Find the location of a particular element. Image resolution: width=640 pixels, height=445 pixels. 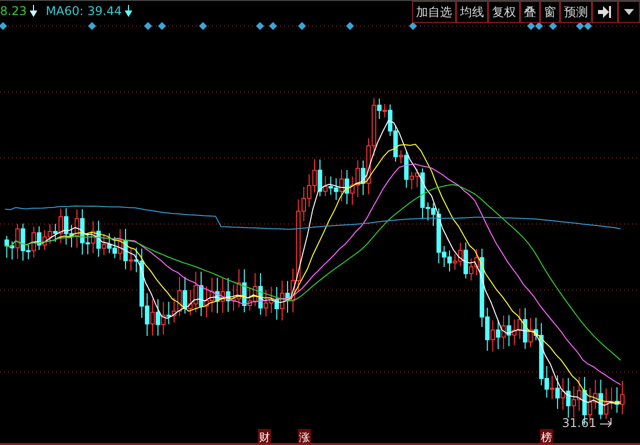

toolbar-button: 叠 is located at coordinates (530, 12).